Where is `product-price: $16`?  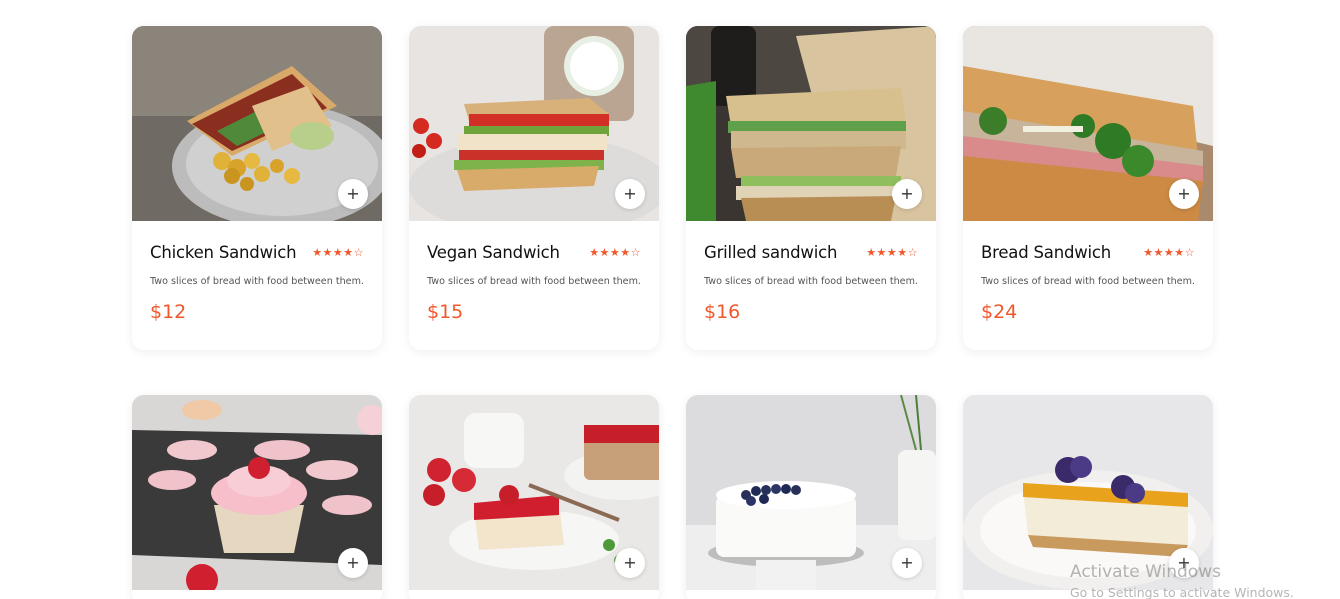
product-price: $16 is located at coordinates (722, 312).